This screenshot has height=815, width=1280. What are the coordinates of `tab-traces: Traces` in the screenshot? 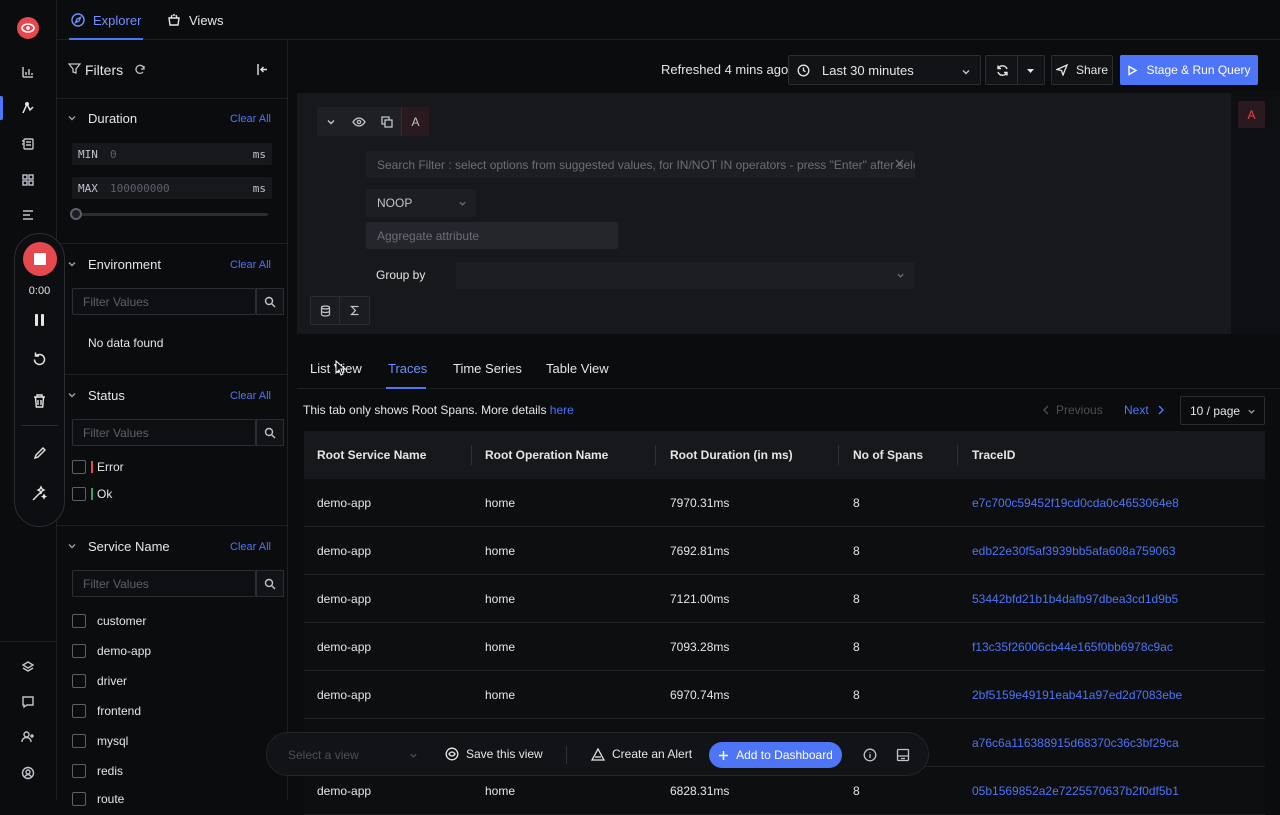 It's located at (407, 368).